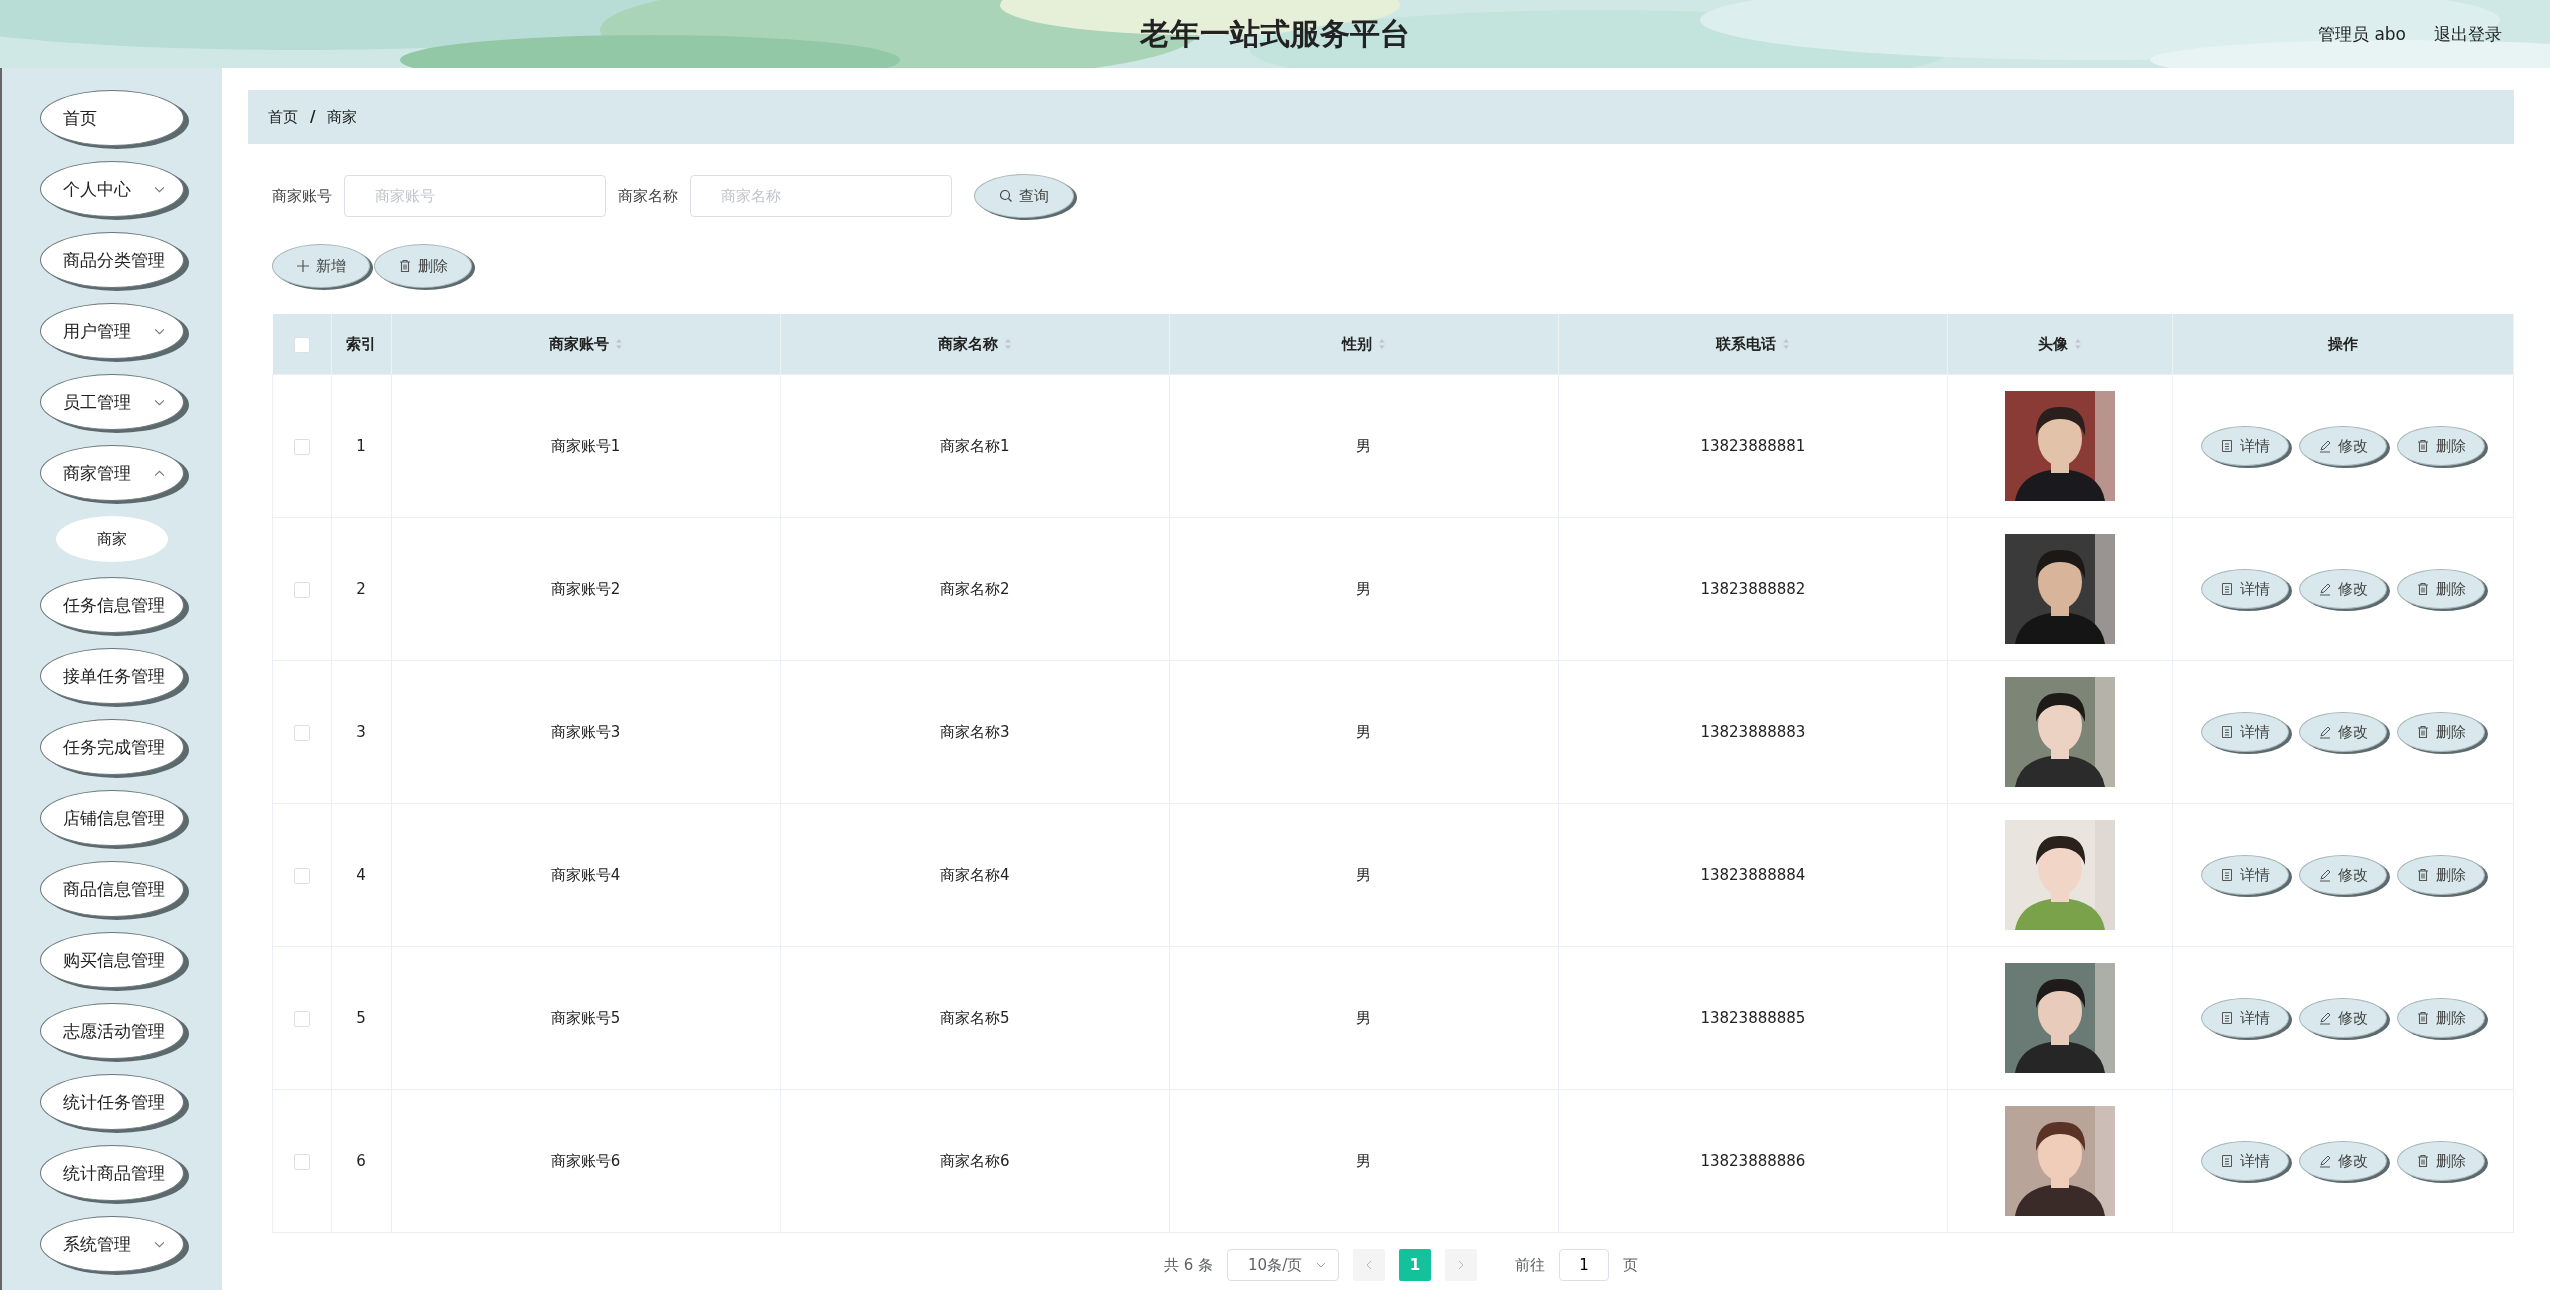  What do you see at coordinates (974, 445) in the screenshot?
I see `table-cell: 商家名称1` at bounding box center [974, 445].